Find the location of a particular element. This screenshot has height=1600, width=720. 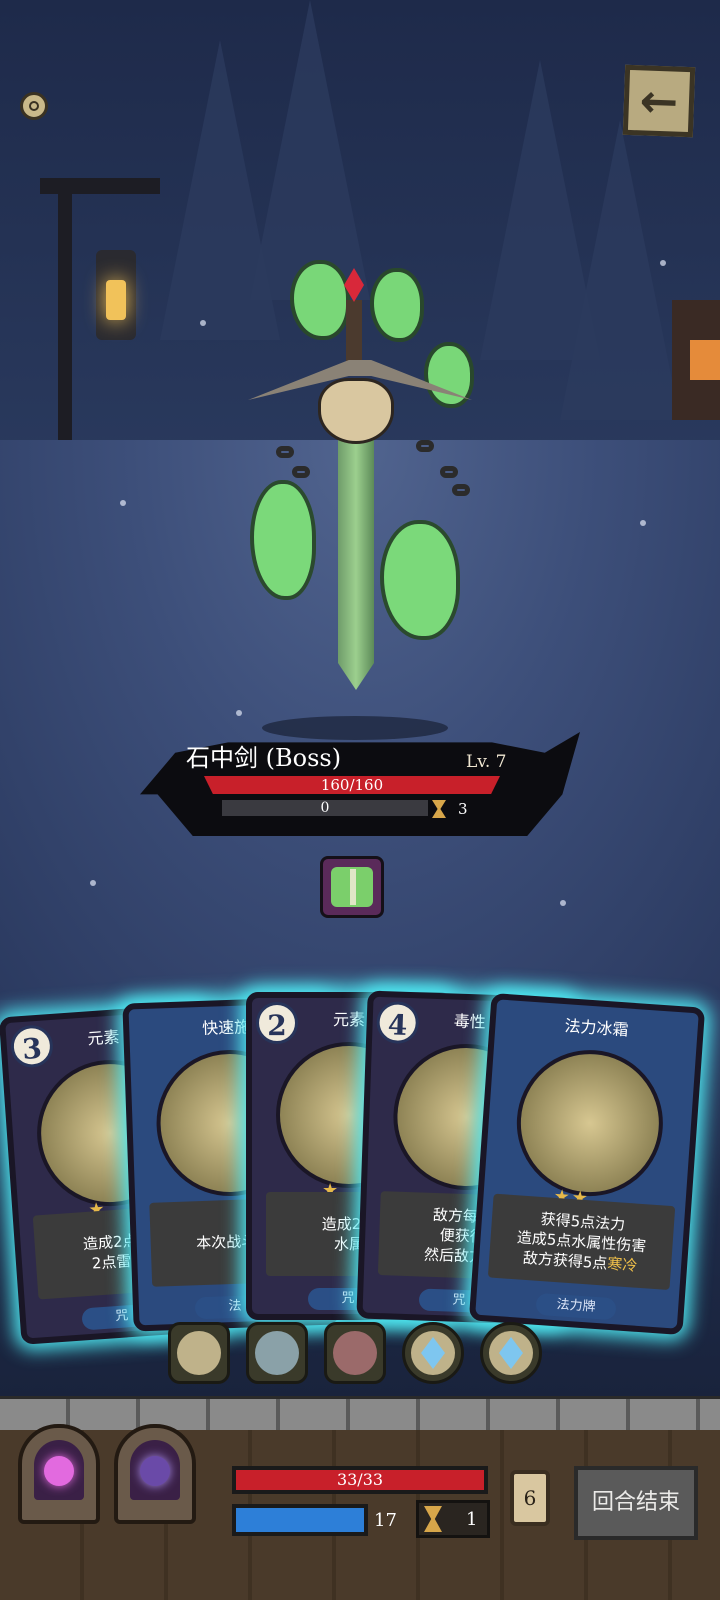

player-mana-bar is located at coordinates (300, 1520).